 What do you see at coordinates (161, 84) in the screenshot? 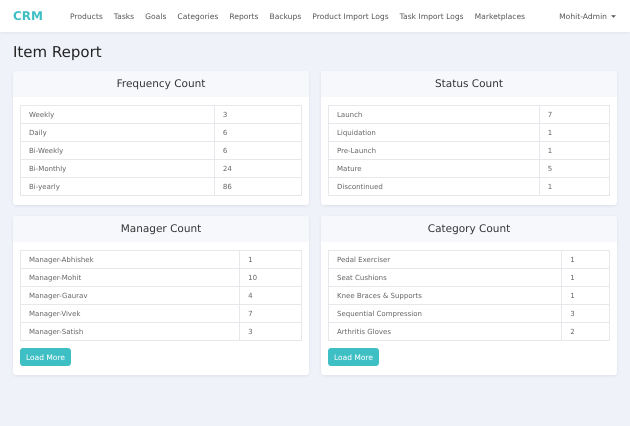
I see `card-title: Frequency Count` at bounding box center [161, 84].